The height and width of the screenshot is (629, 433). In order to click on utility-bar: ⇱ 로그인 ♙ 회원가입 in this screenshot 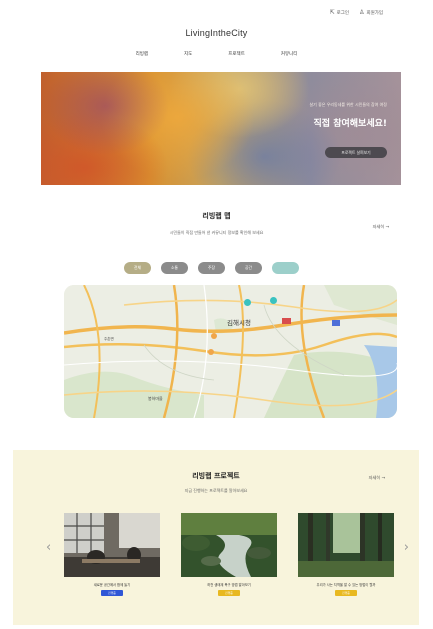, I will do `click(356, 12)`.